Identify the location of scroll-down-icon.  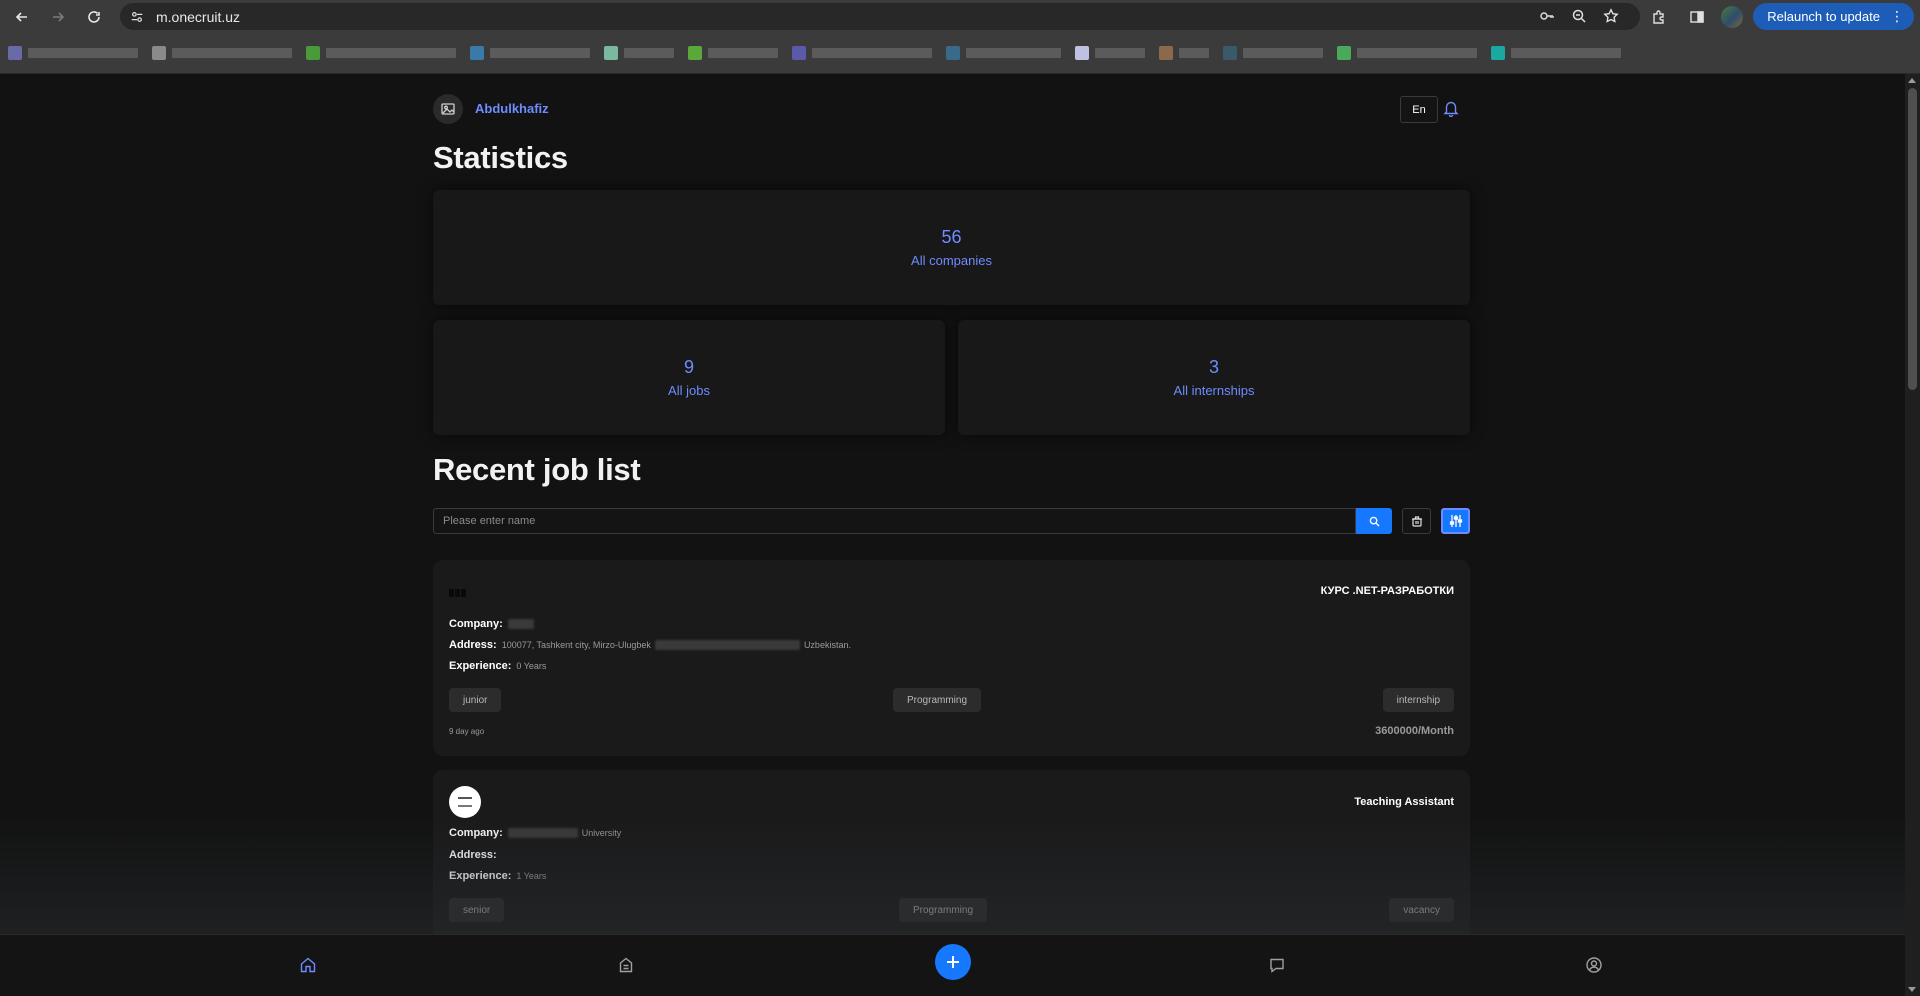
(1912, 989).